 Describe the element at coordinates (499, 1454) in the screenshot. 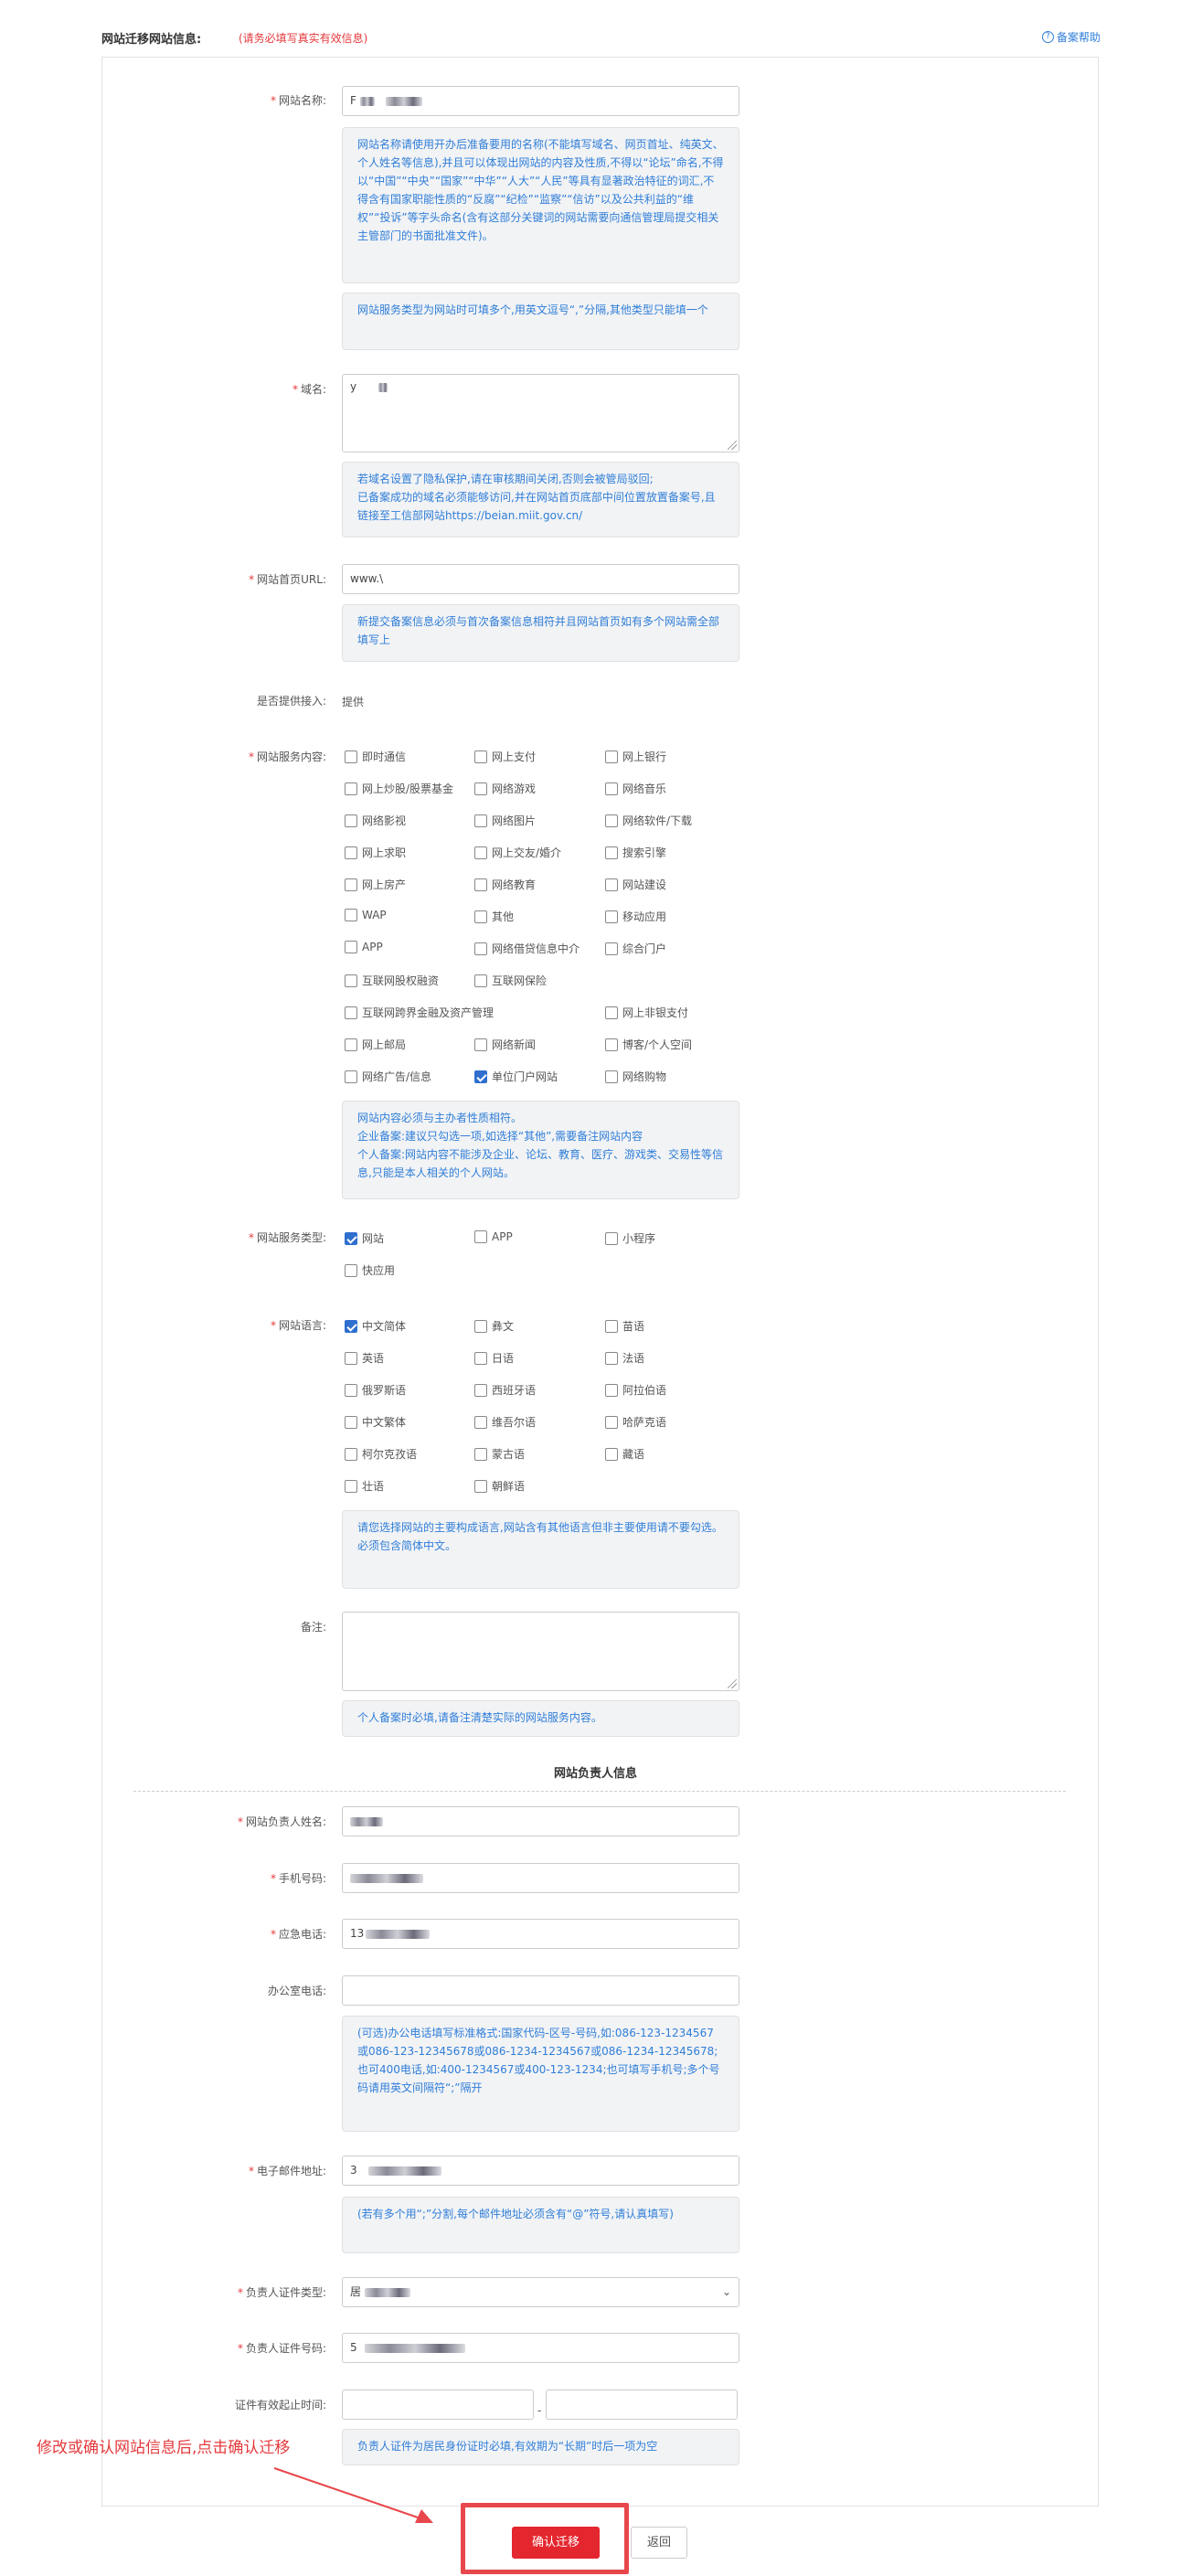

I see `language-checkbox: 蒙古语` at that location.